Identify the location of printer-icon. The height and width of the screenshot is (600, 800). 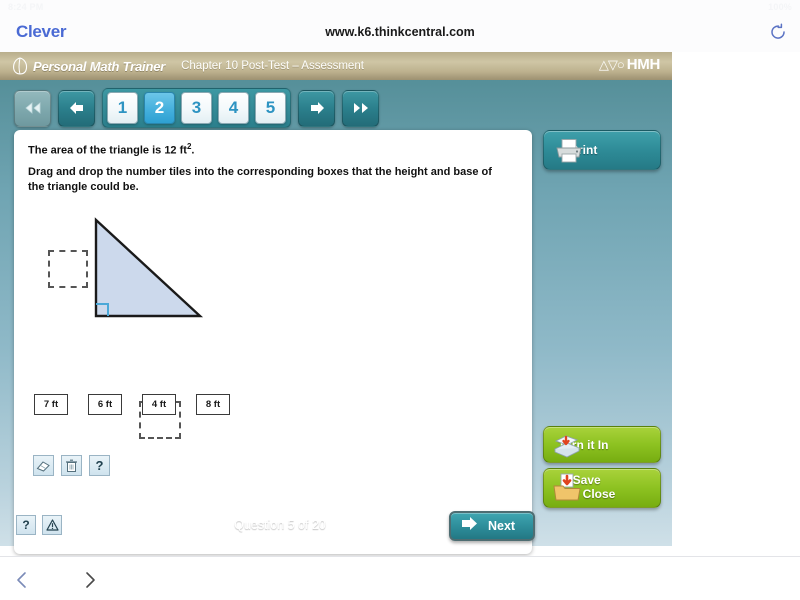
(569, 153).